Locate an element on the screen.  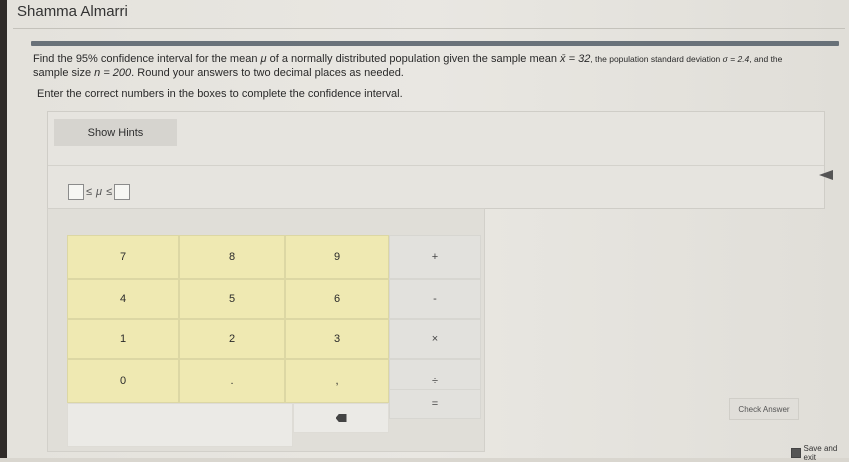
backspace-icon is located at coordinates (341, 418).